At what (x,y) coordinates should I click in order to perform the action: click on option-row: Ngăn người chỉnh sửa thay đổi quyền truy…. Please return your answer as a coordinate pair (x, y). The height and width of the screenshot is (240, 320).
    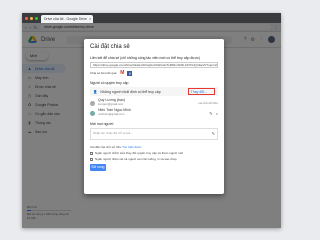
    Looking at the image, I should click on (154, 153).